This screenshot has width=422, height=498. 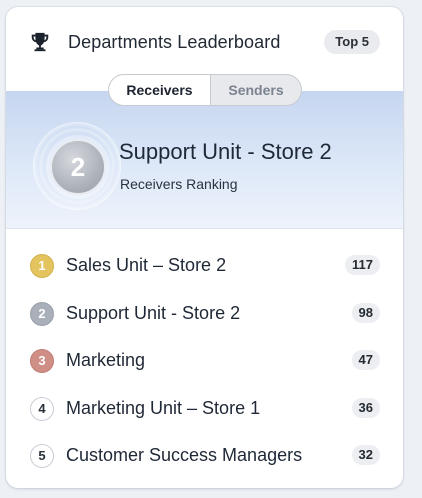 I want to click on list-item: 1 Sales Unit – Store 2 117, so click(x=204, y=266).